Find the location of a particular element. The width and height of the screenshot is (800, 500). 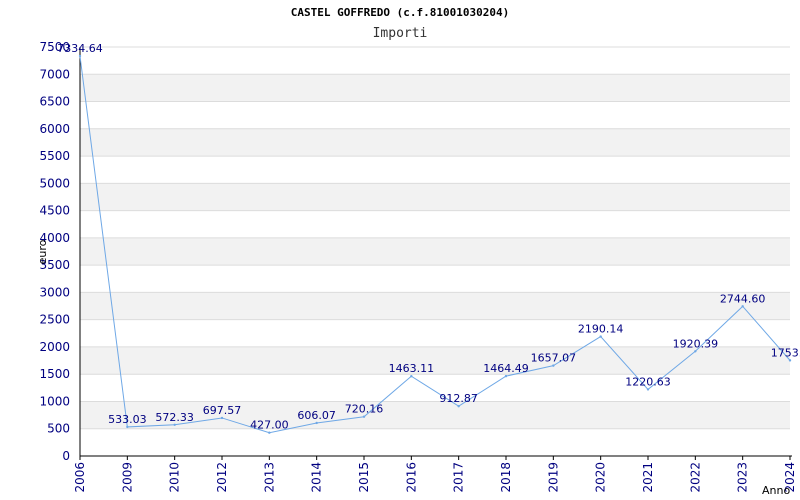

y-tick-label: 4500 is located at coordinates (54, 211).